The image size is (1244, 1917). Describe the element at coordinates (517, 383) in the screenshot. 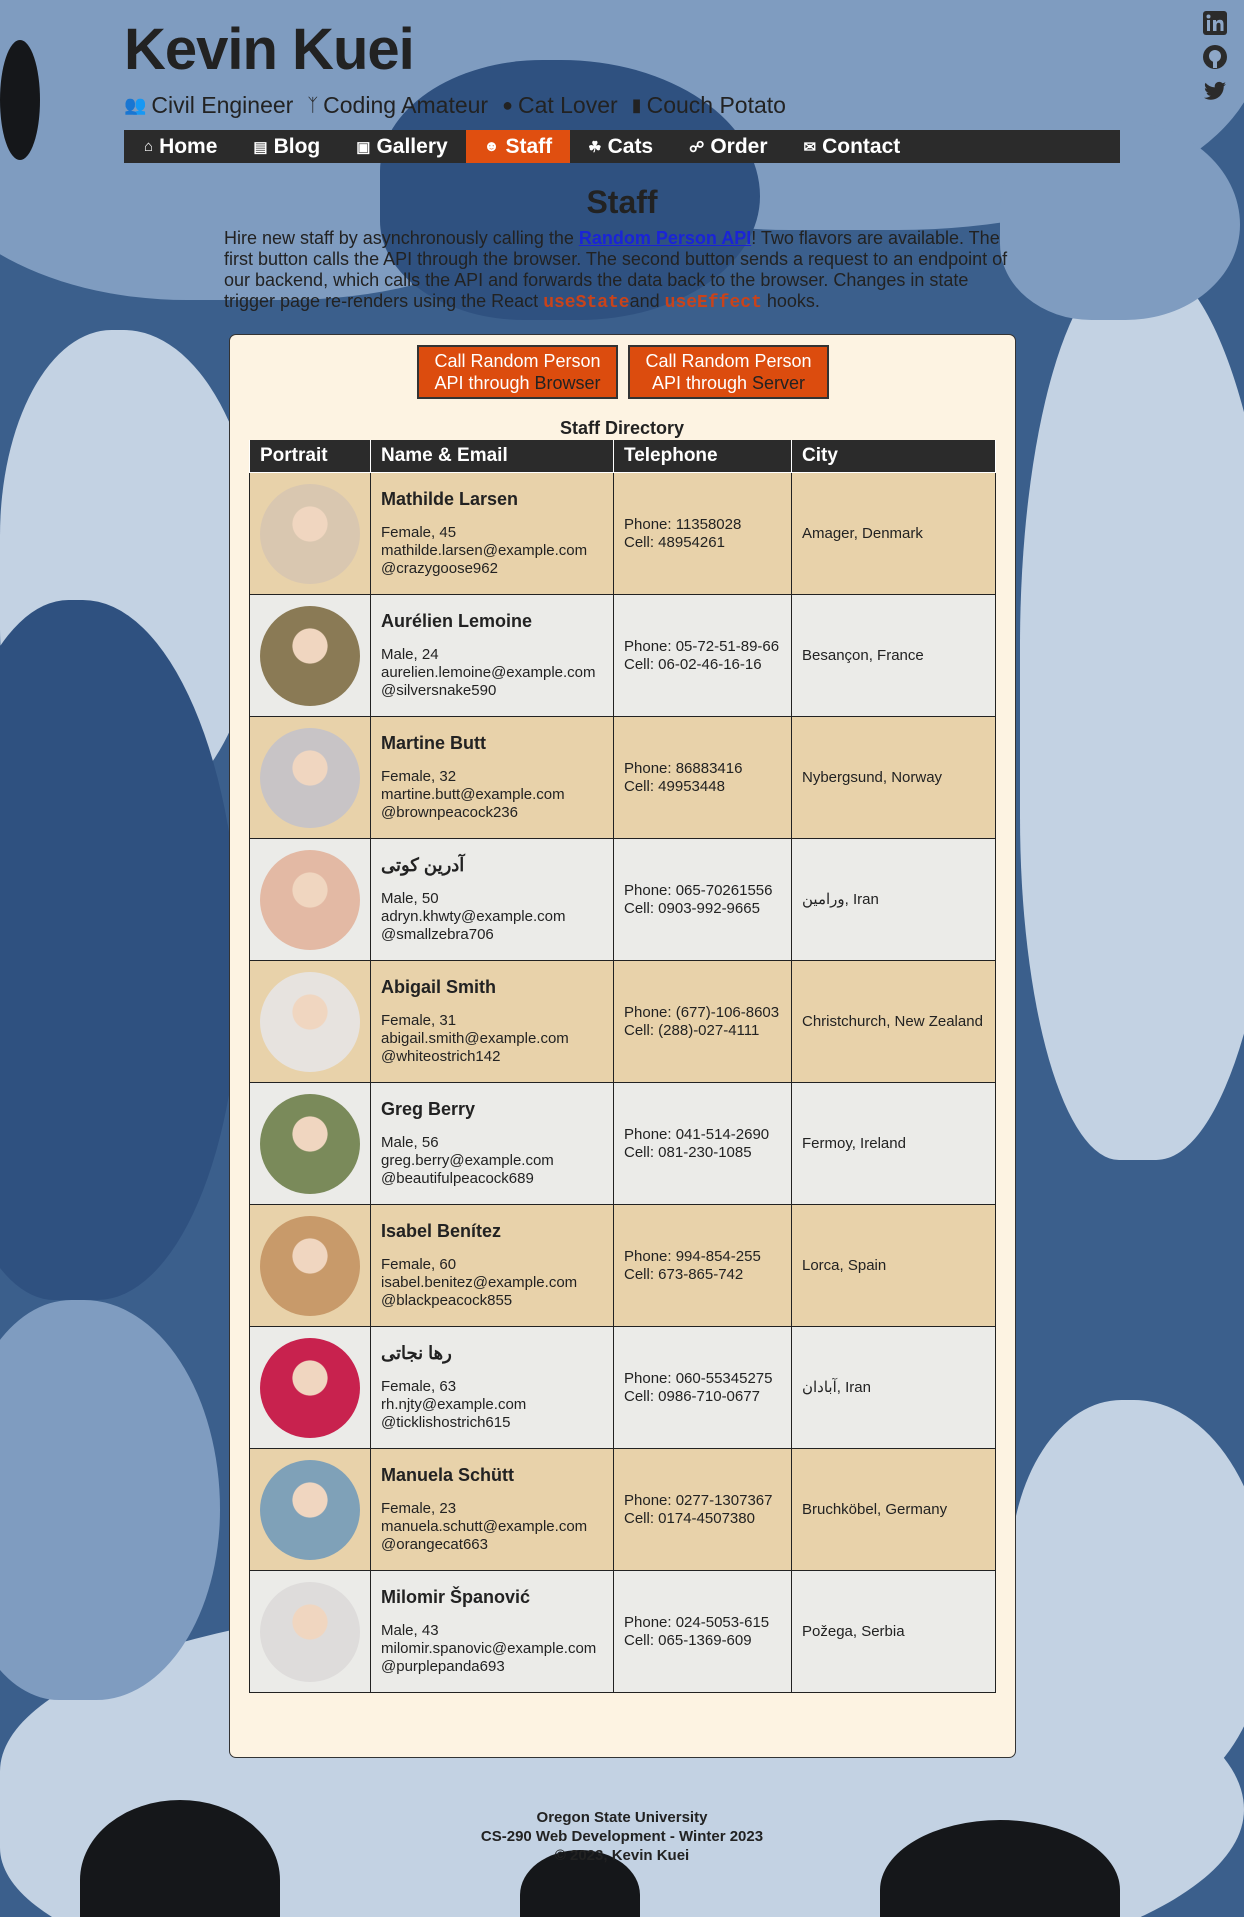

I see `button-label: API through Browser` at that location.